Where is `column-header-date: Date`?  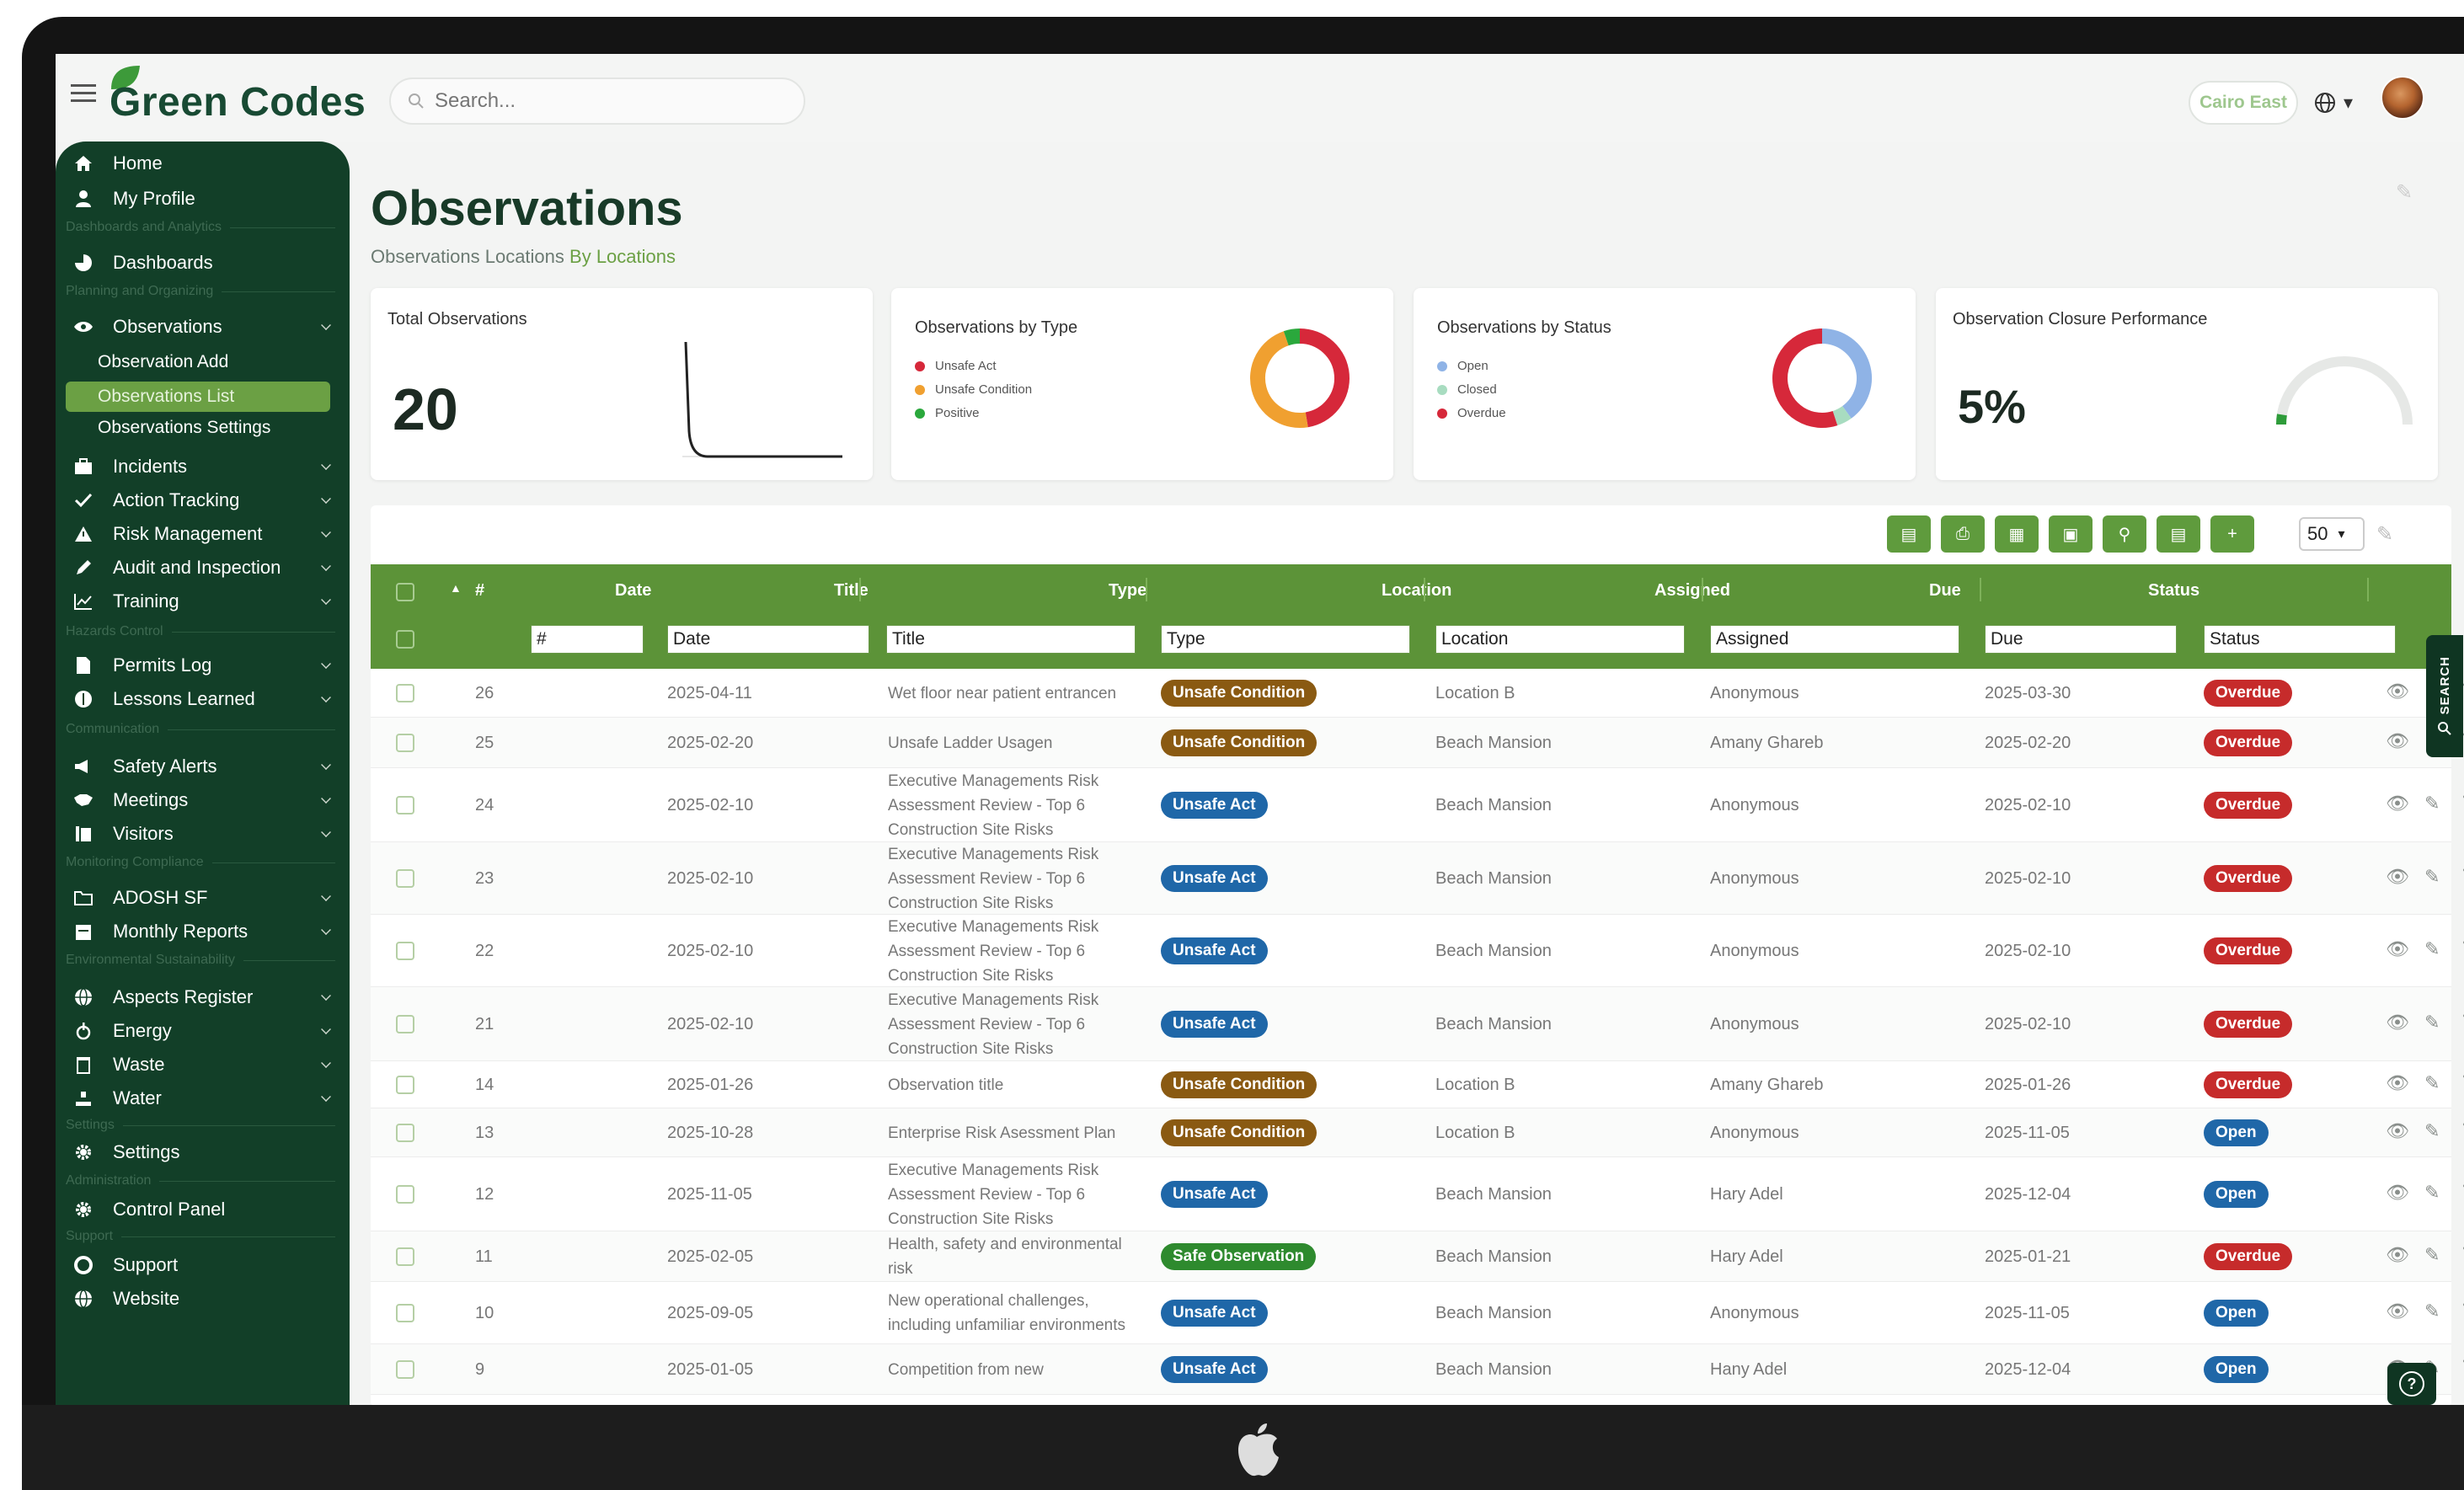 column-header-date: Date is located at coordinates (633, 591).